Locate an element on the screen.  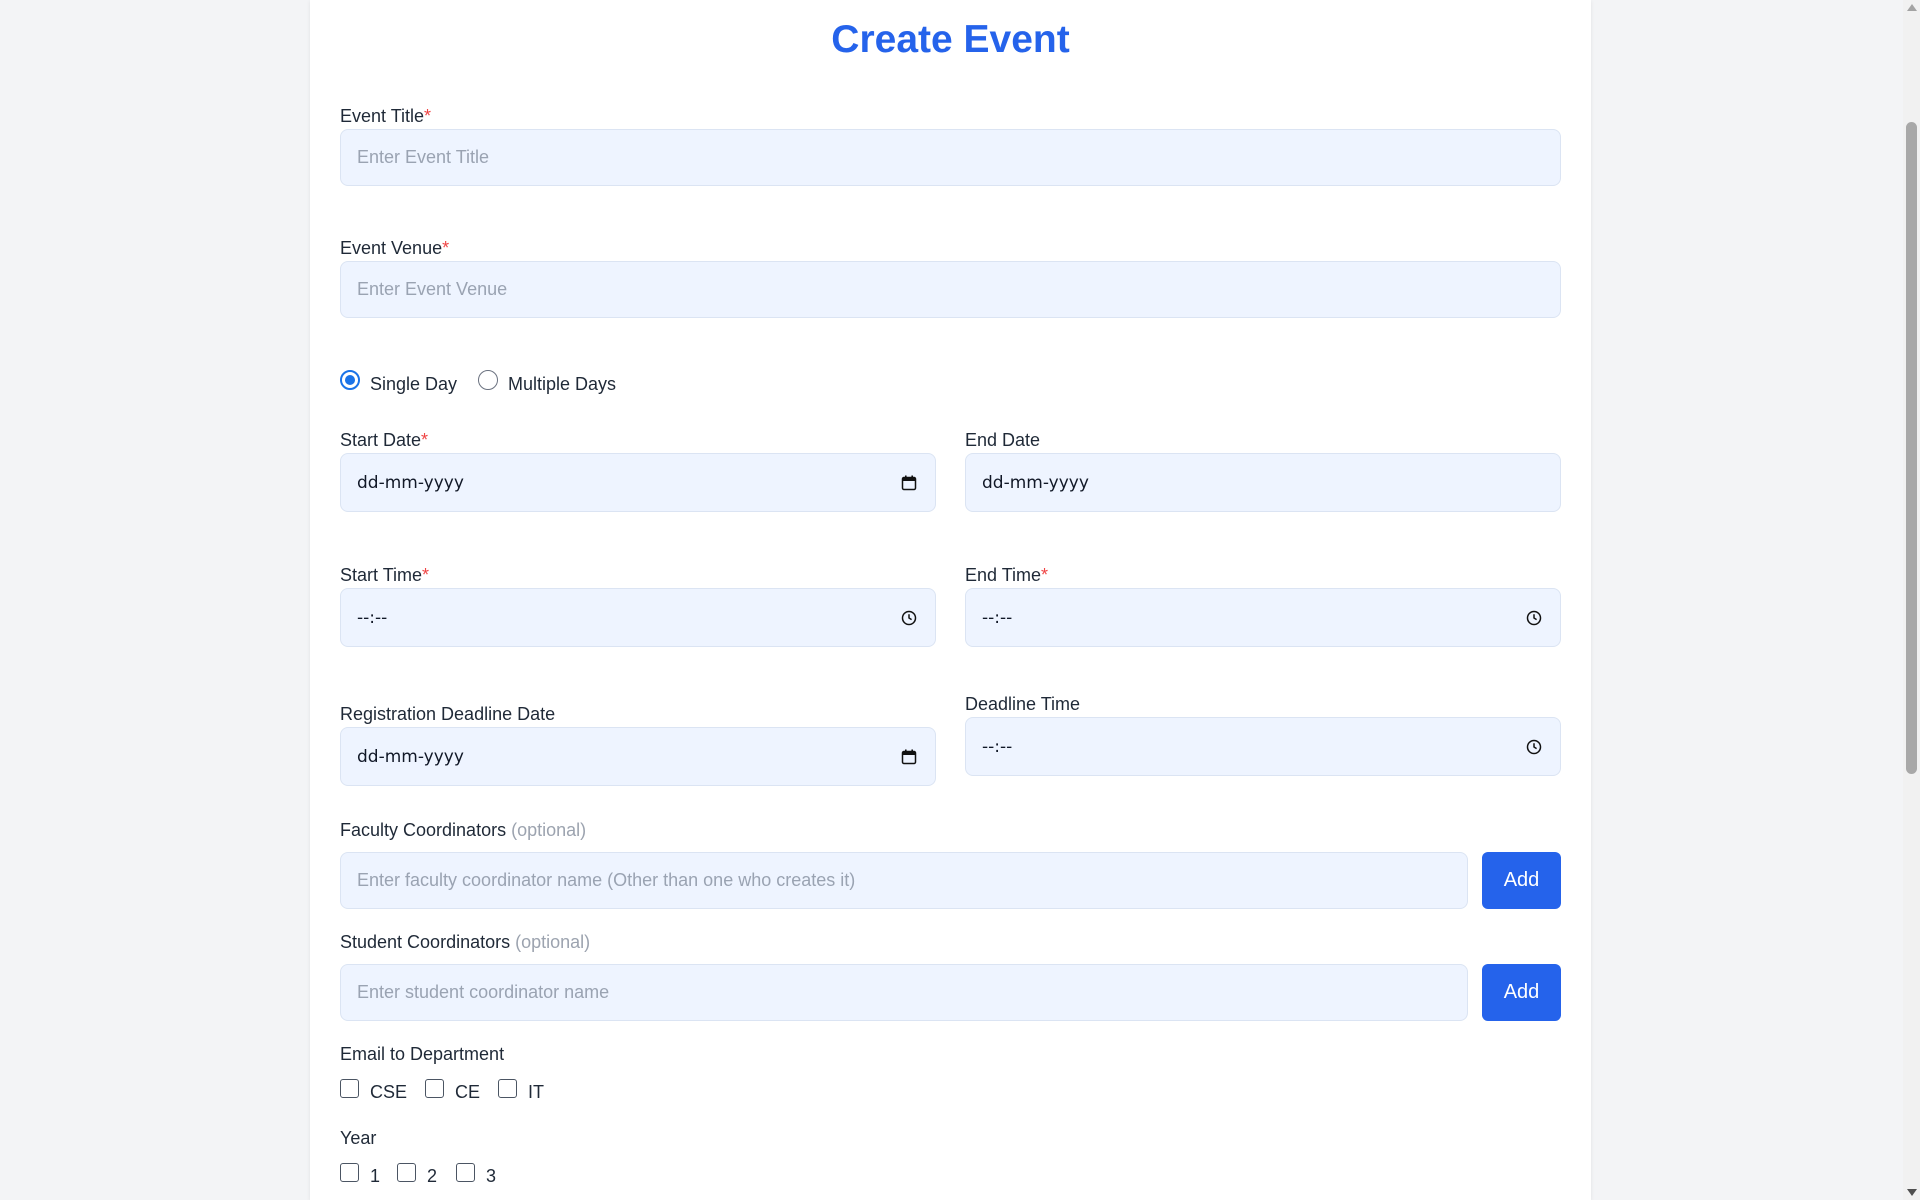
end-date-input: dd-mm-yyyy is located at coordinates (1263, 482).